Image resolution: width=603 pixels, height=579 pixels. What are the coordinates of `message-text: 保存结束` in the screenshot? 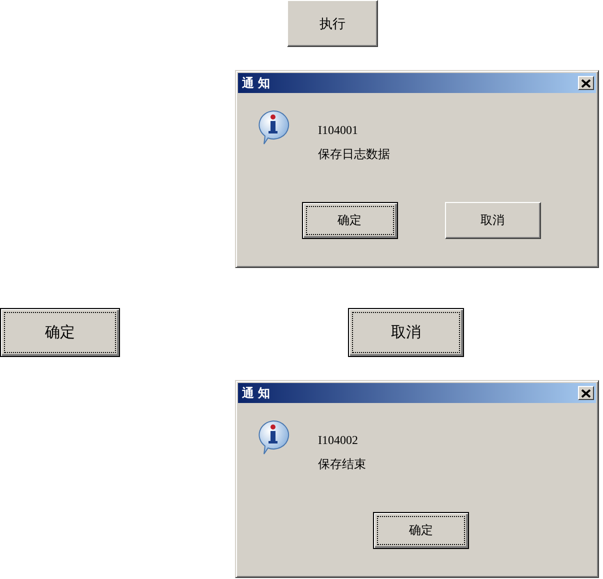 It's located at (342, 464).